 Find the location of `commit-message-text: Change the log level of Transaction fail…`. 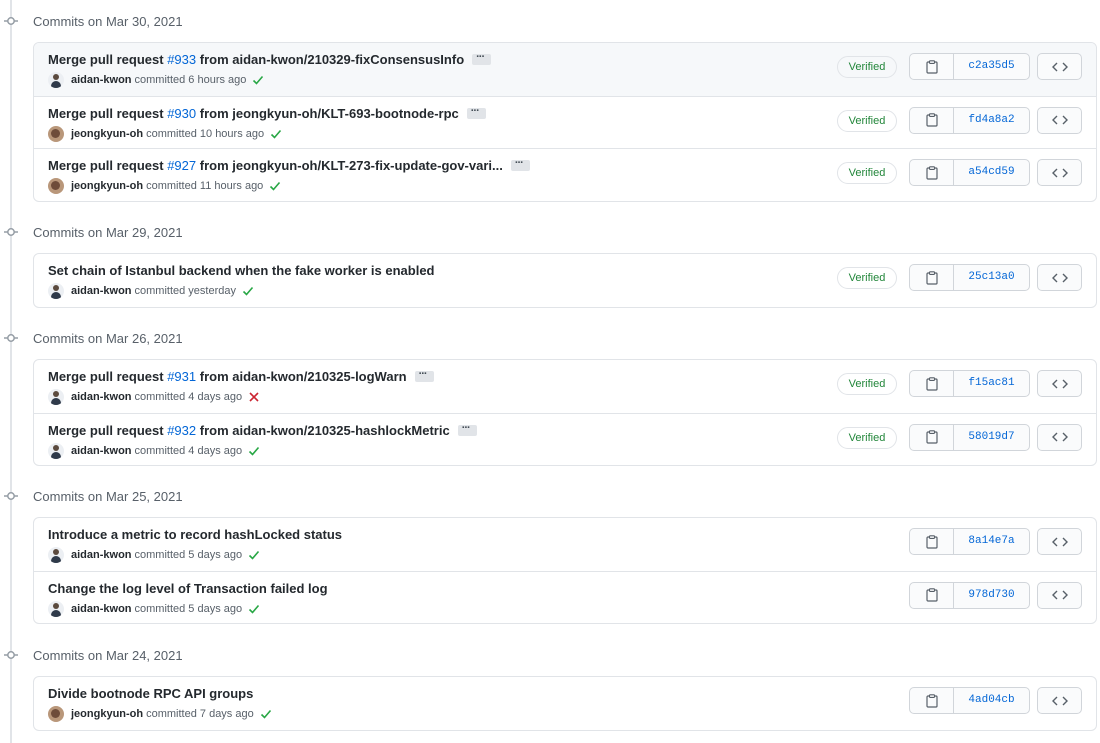

commit-message-text: Change the log level of Transaction fail… is located at coordinates (188, 588).